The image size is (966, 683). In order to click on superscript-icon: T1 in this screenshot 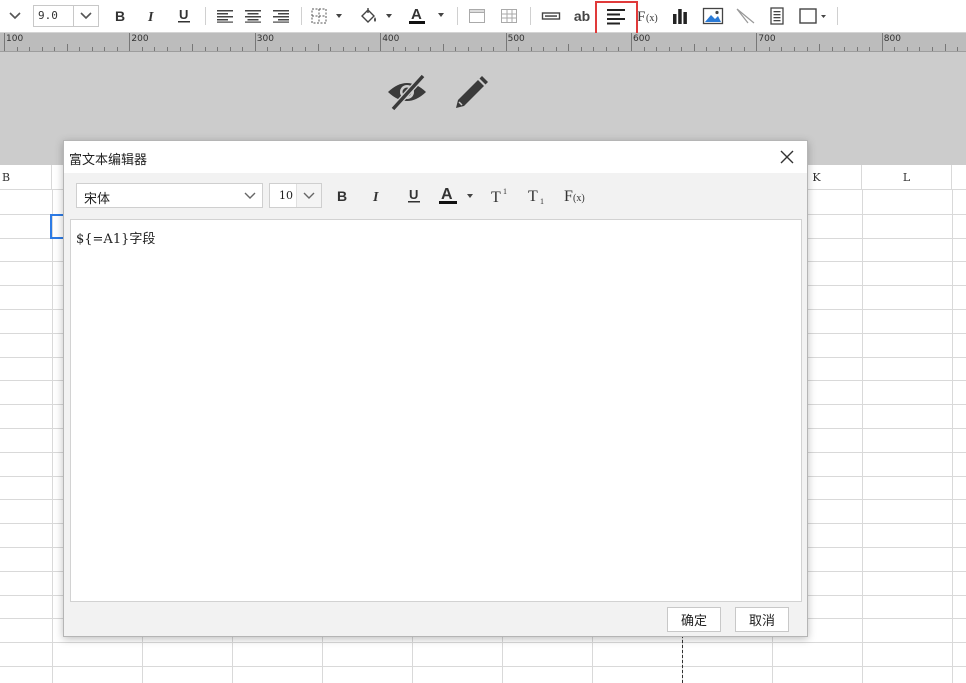, I will do `click(501, 195)`.